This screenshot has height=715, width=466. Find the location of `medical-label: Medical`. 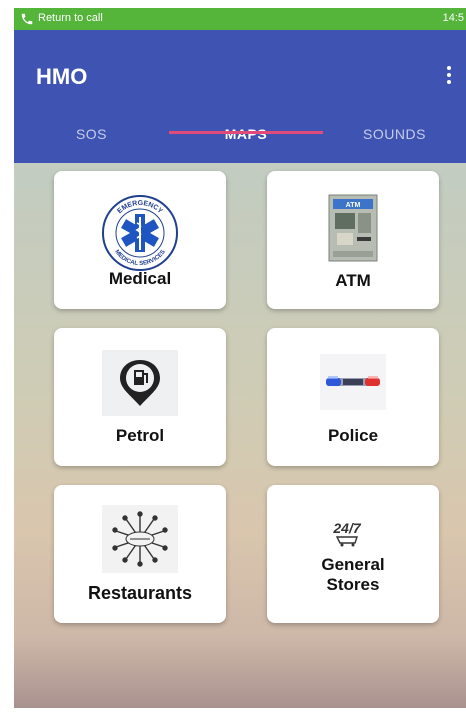

medical-label: Medical is located at coordinates (140, 278).